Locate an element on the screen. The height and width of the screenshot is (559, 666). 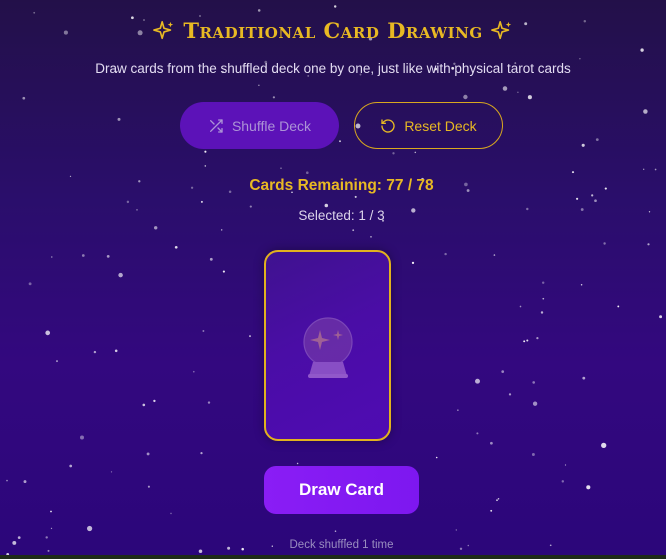
rotate-ccw-icon is located at coordinates (388, 126).